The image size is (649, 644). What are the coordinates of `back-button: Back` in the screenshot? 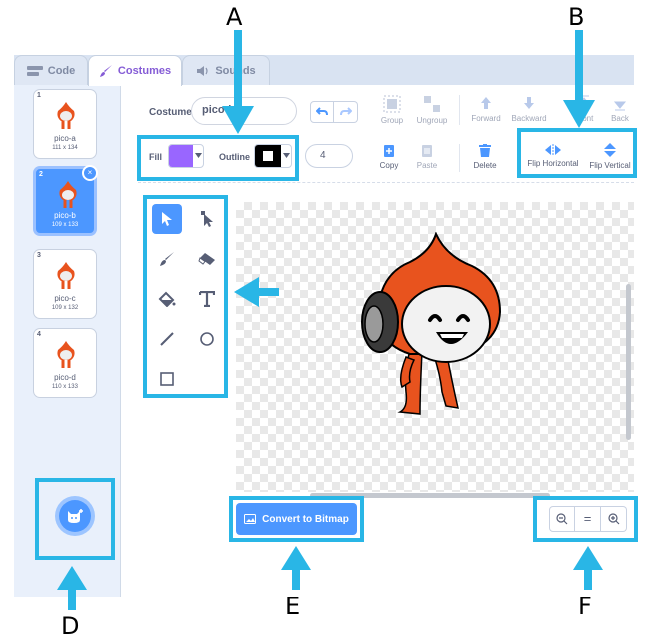 It's located at (620, 109).